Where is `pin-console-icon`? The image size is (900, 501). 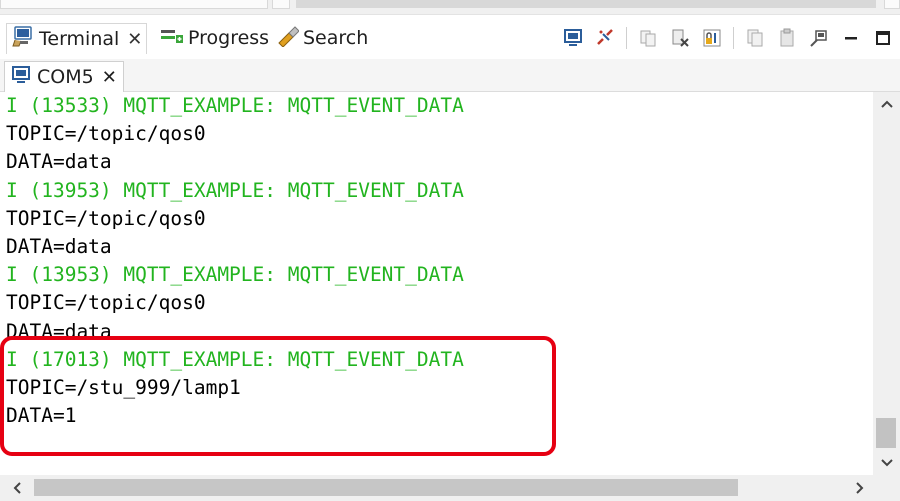 pin-console-icon is located at coordinates (819, 38).